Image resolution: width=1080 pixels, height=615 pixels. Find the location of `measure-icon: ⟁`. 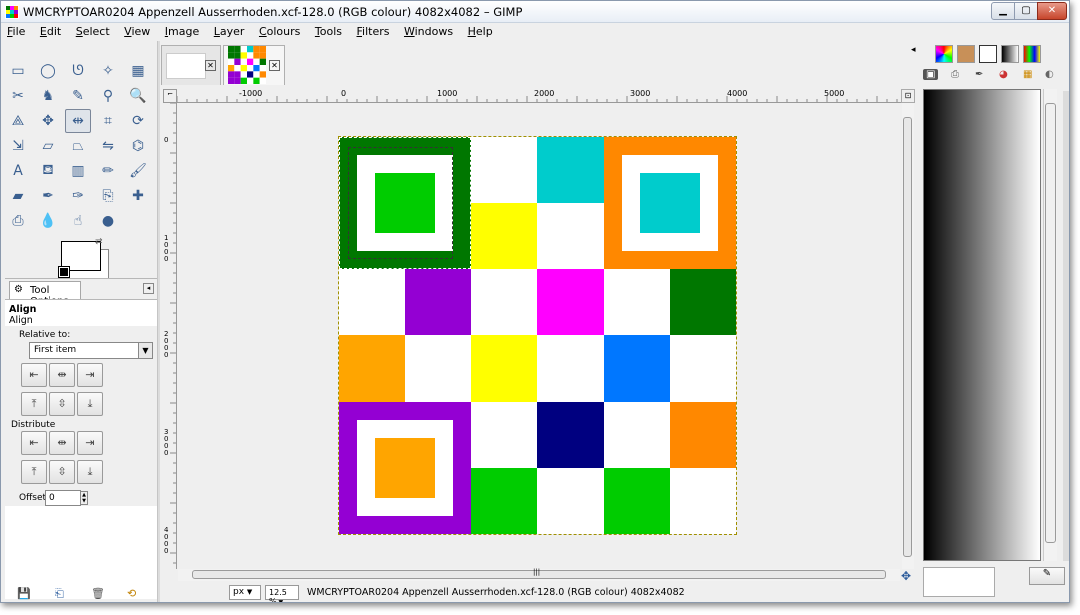

measure-icon: ⟁ is located at coordinates (18, 121).